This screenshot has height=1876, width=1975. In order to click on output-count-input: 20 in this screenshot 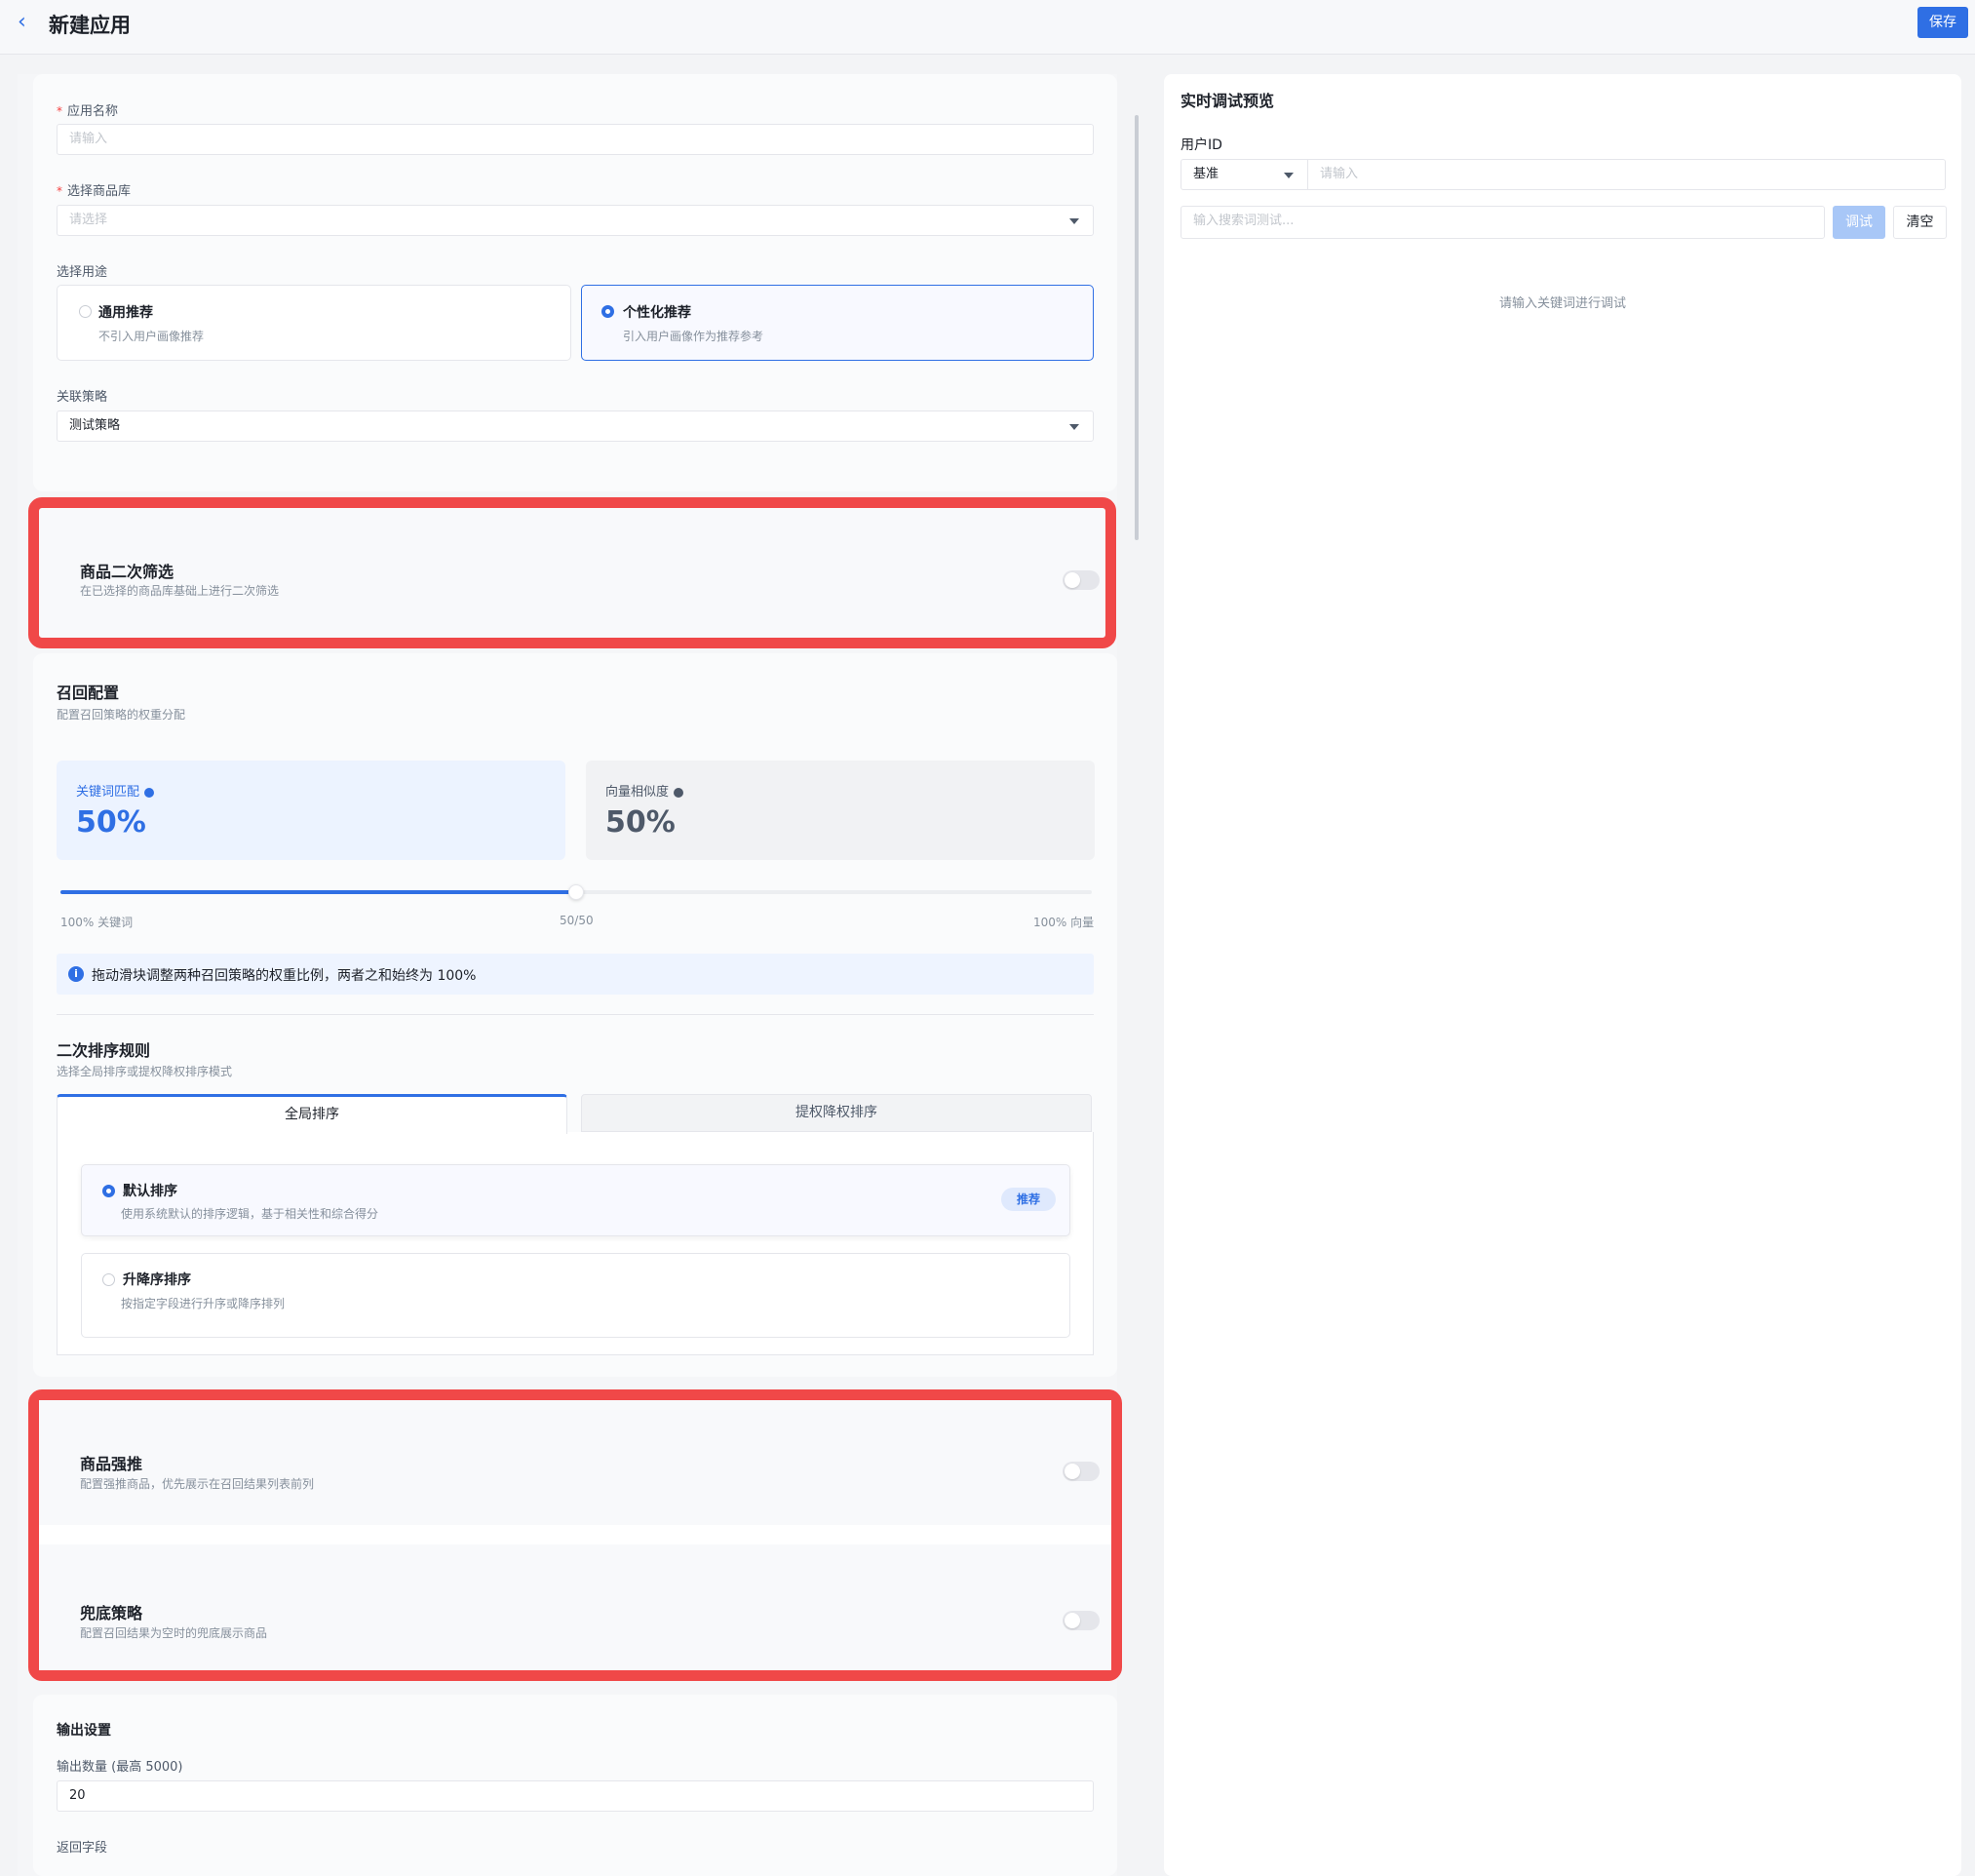, I will do `click(575, 1796)`.